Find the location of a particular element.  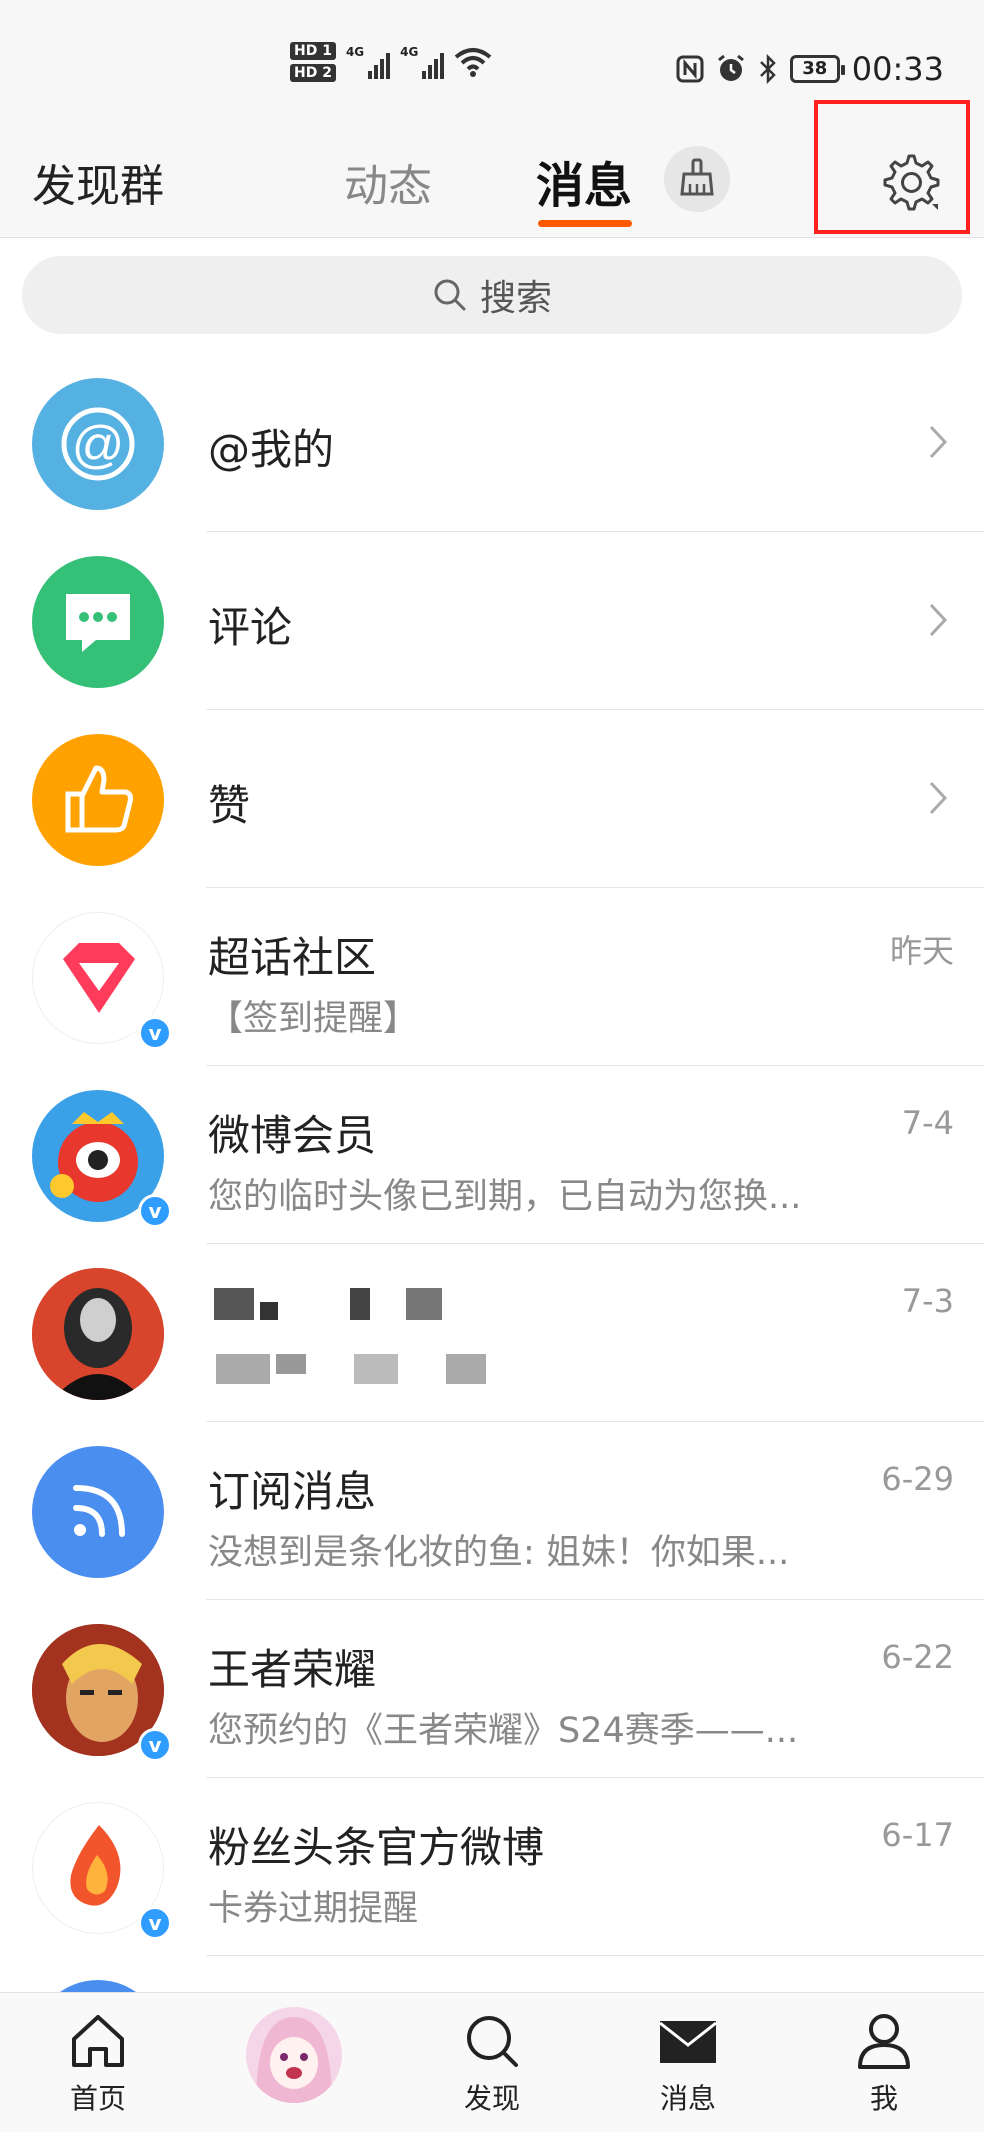

row-title: 粉丝头条官方微博 is located at coordinates (376, 1847).